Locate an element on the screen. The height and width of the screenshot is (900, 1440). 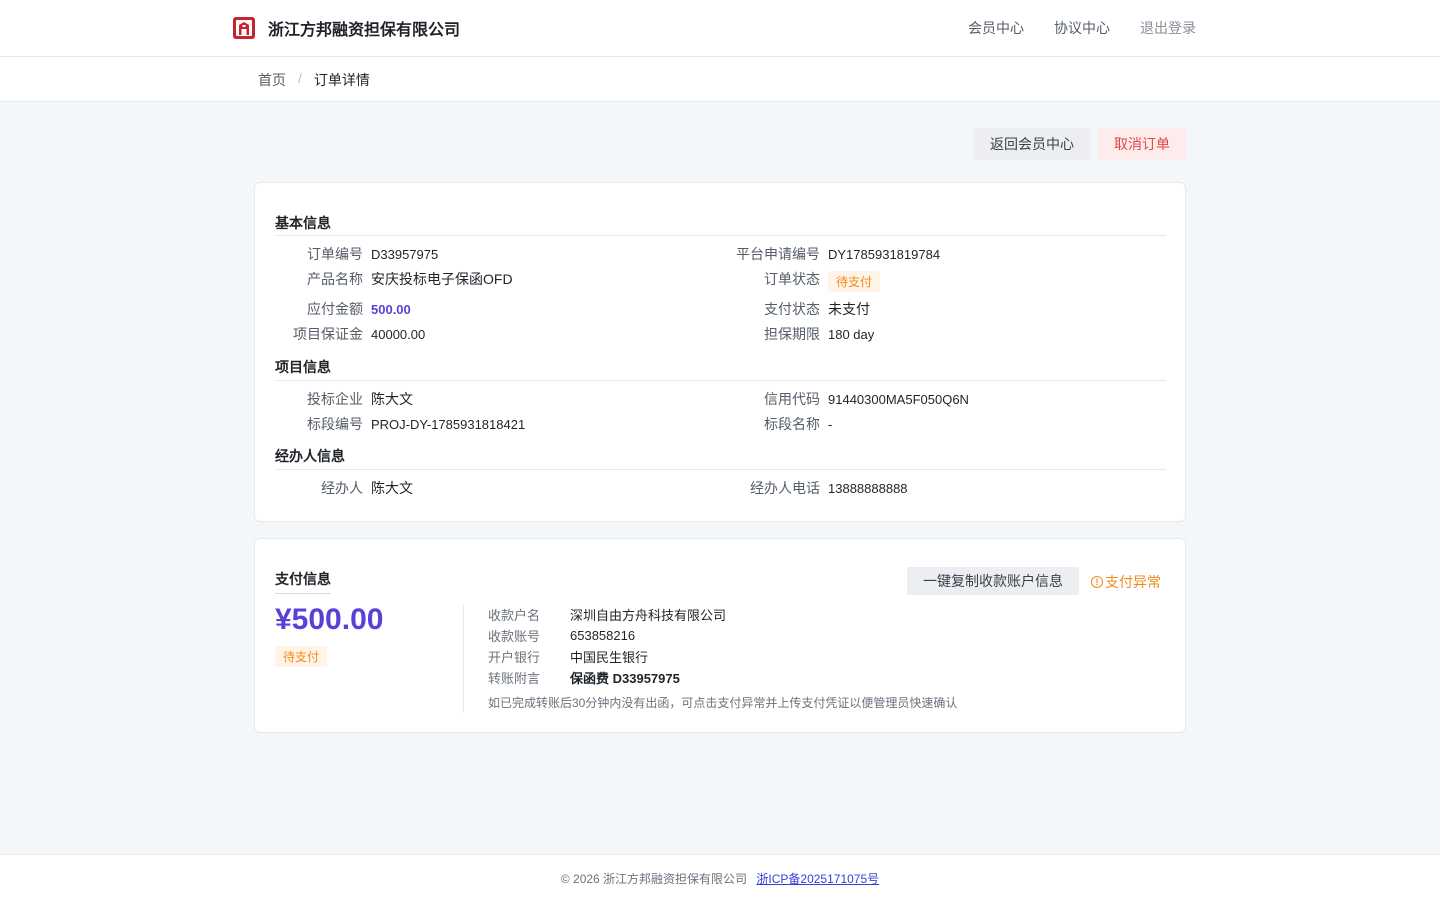
field-product: 产品名称 安庆投标电子保函OFD is located at coordinates (394, 279).